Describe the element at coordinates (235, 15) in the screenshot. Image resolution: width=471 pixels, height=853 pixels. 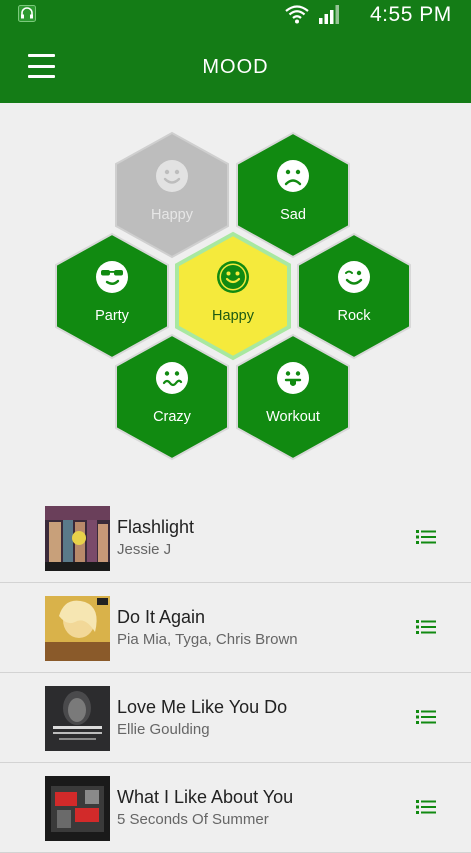
I see `status-bar: 4:55 PM` at that location.